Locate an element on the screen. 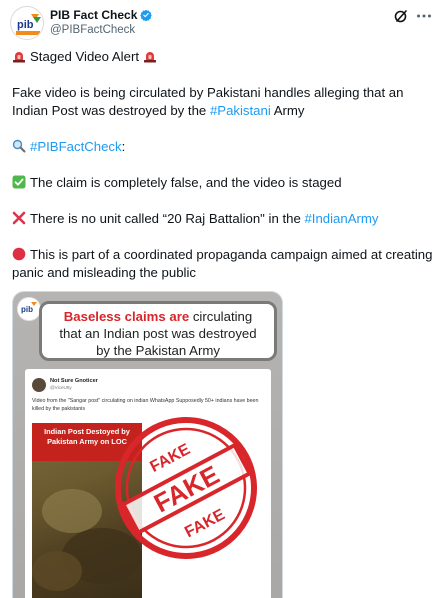  fake-stamp: FAKE FAKE FAKE is located at coordinates (186, 488).